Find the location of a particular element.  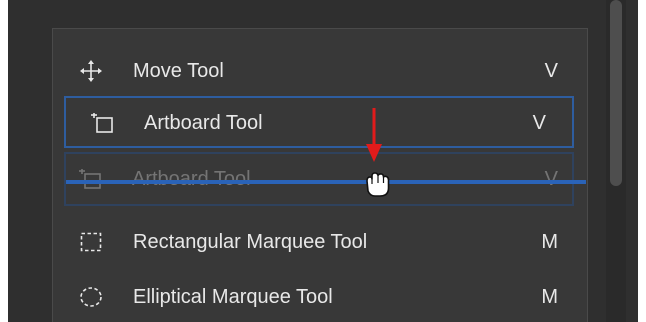

rectangular-marquee-icon is located at coordinates (91, 242).